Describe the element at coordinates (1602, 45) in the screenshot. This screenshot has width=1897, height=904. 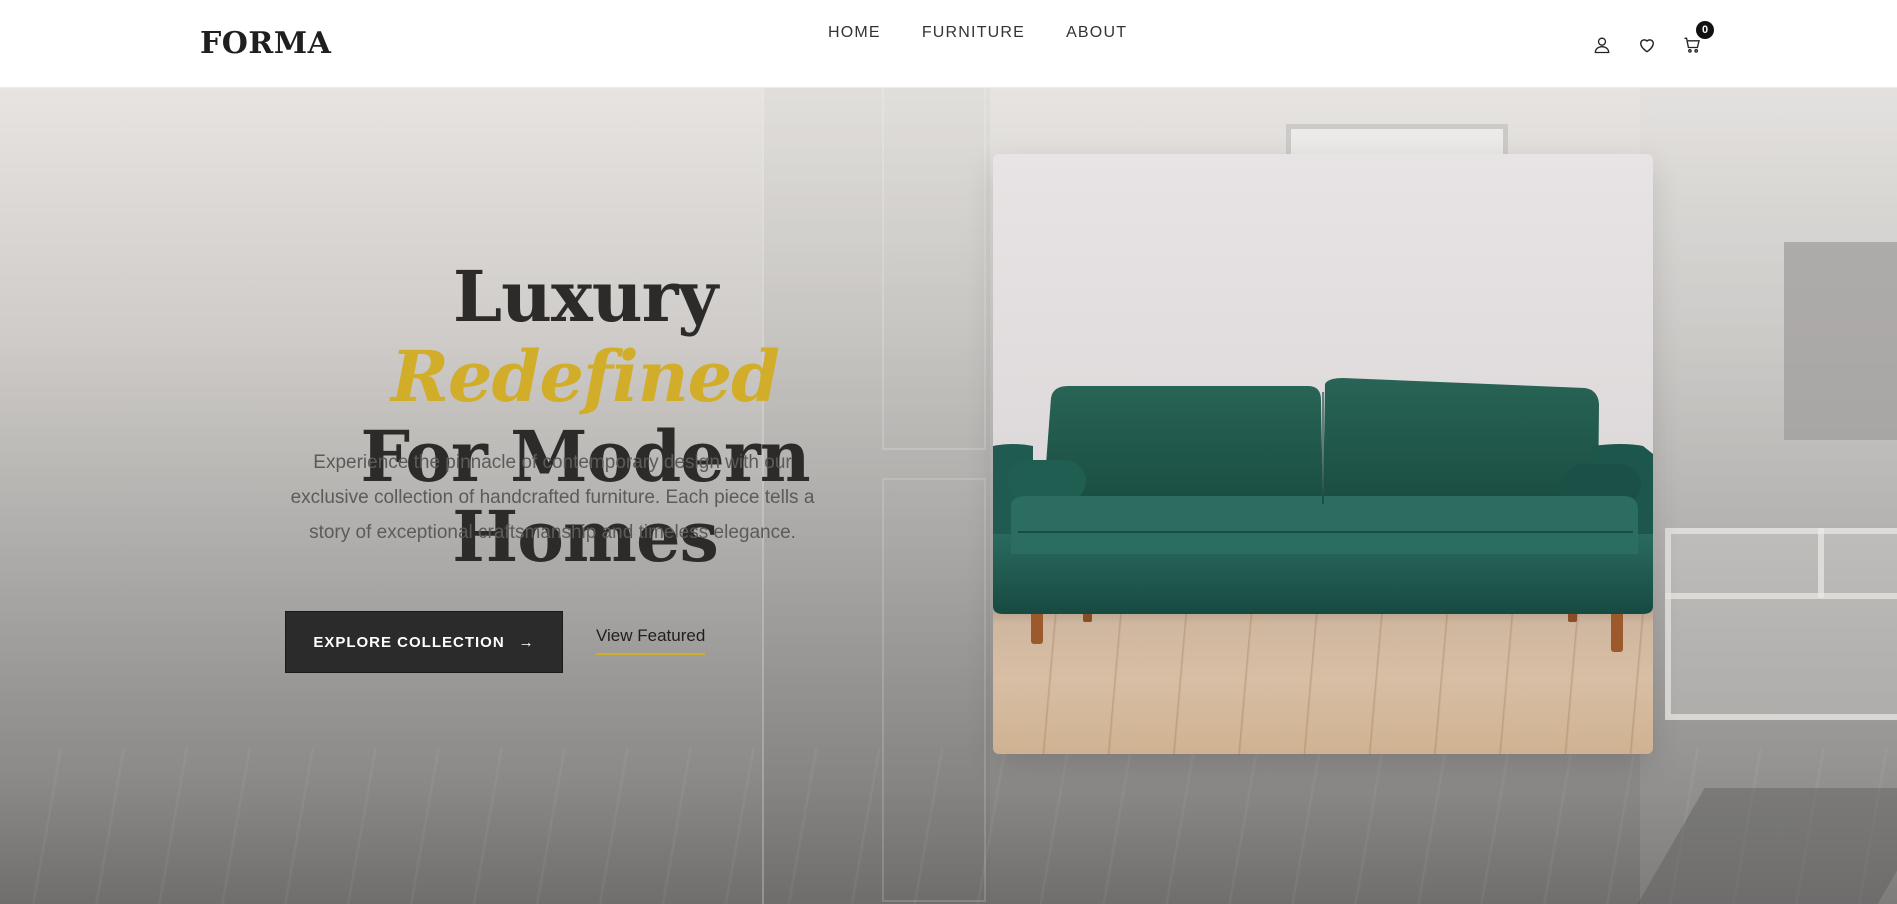
I see `user-icon` at that location.